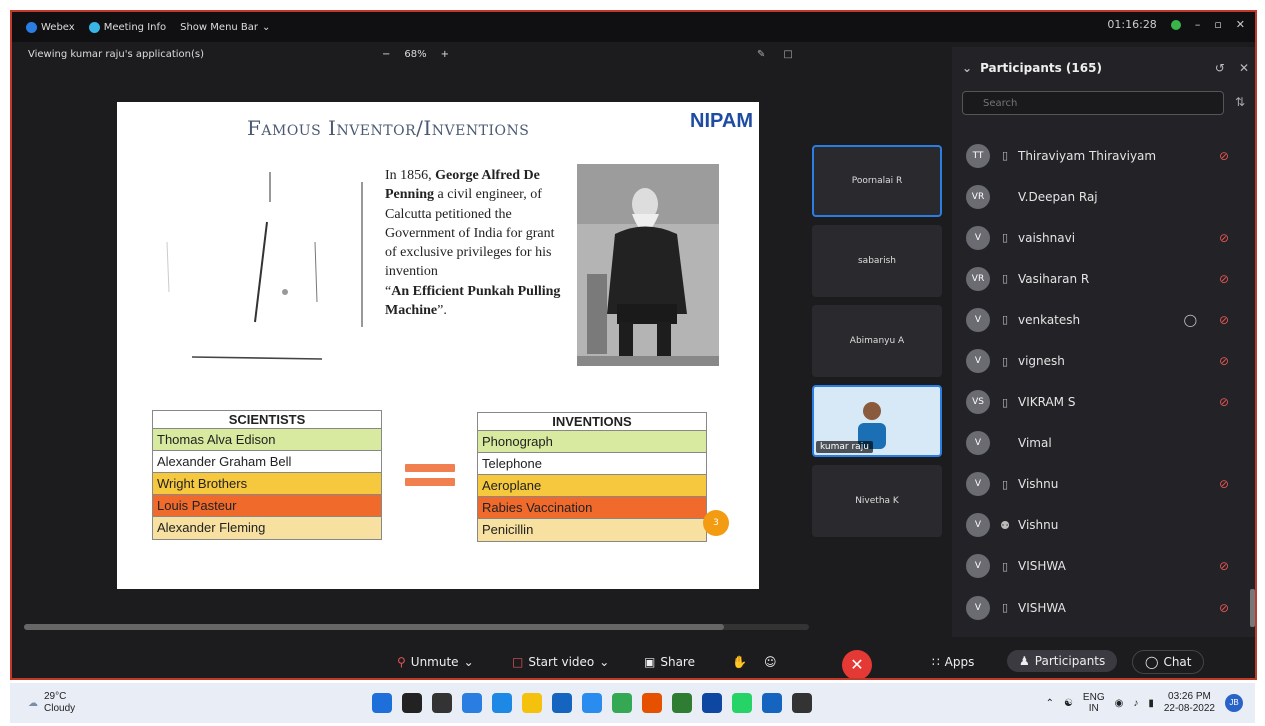  I want to click on show-menu-bar-button: Show Menu Bar ⌄, so click(225, 27).